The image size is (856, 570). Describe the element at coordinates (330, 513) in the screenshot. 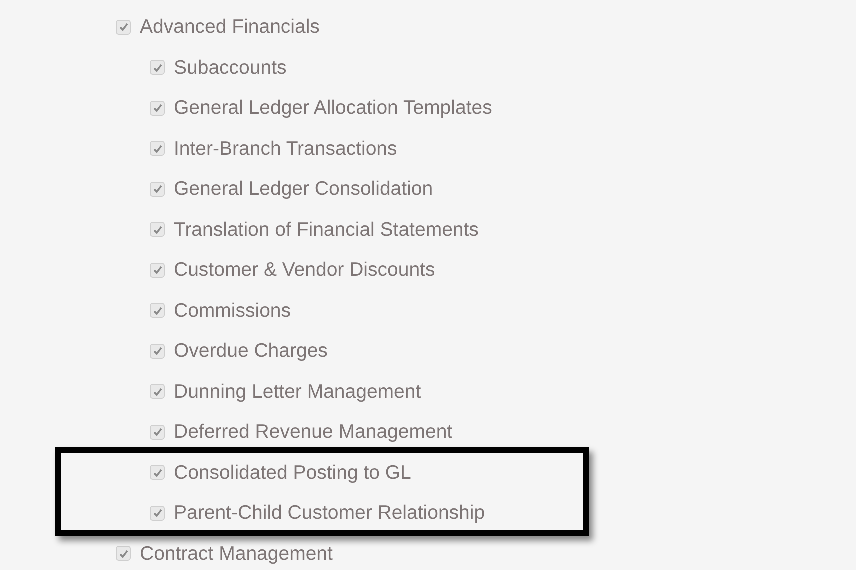

I see `feature-label: Parent-Child Customer Relationship` at that location.